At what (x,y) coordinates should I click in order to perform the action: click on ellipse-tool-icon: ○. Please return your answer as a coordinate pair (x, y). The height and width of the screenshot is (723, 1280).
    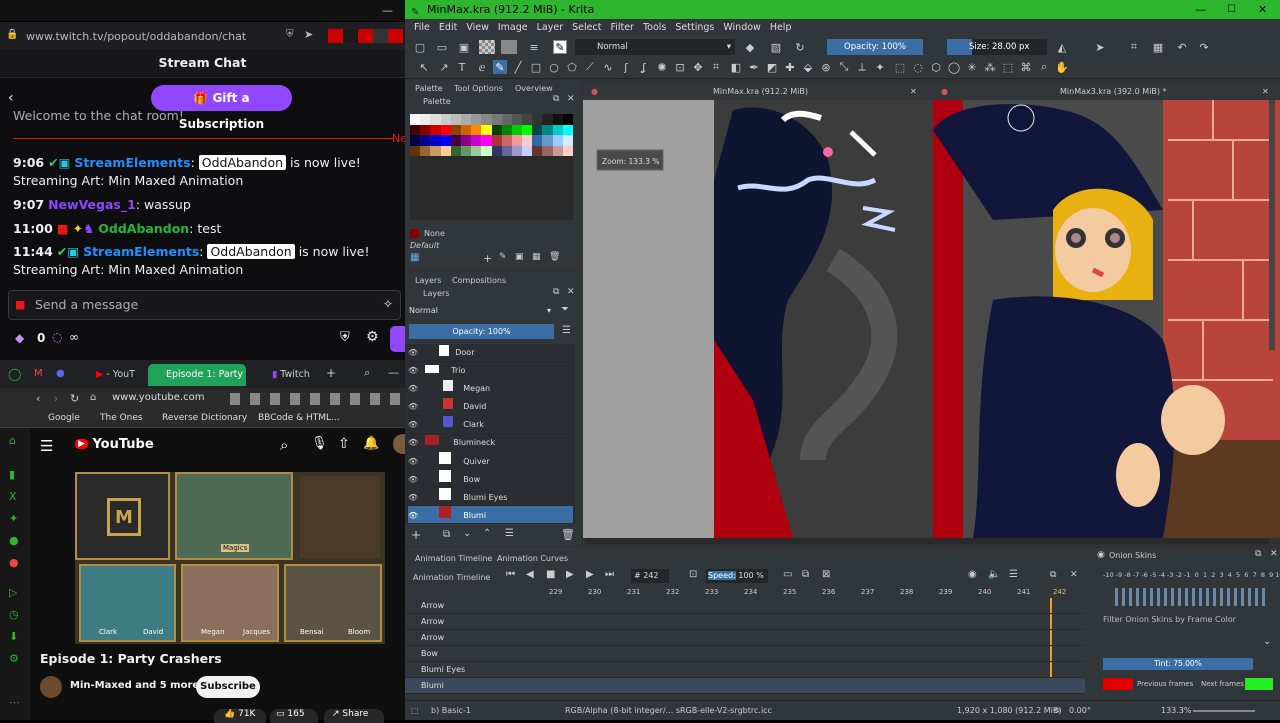
    Looking at the image, I should click on (554, 67).